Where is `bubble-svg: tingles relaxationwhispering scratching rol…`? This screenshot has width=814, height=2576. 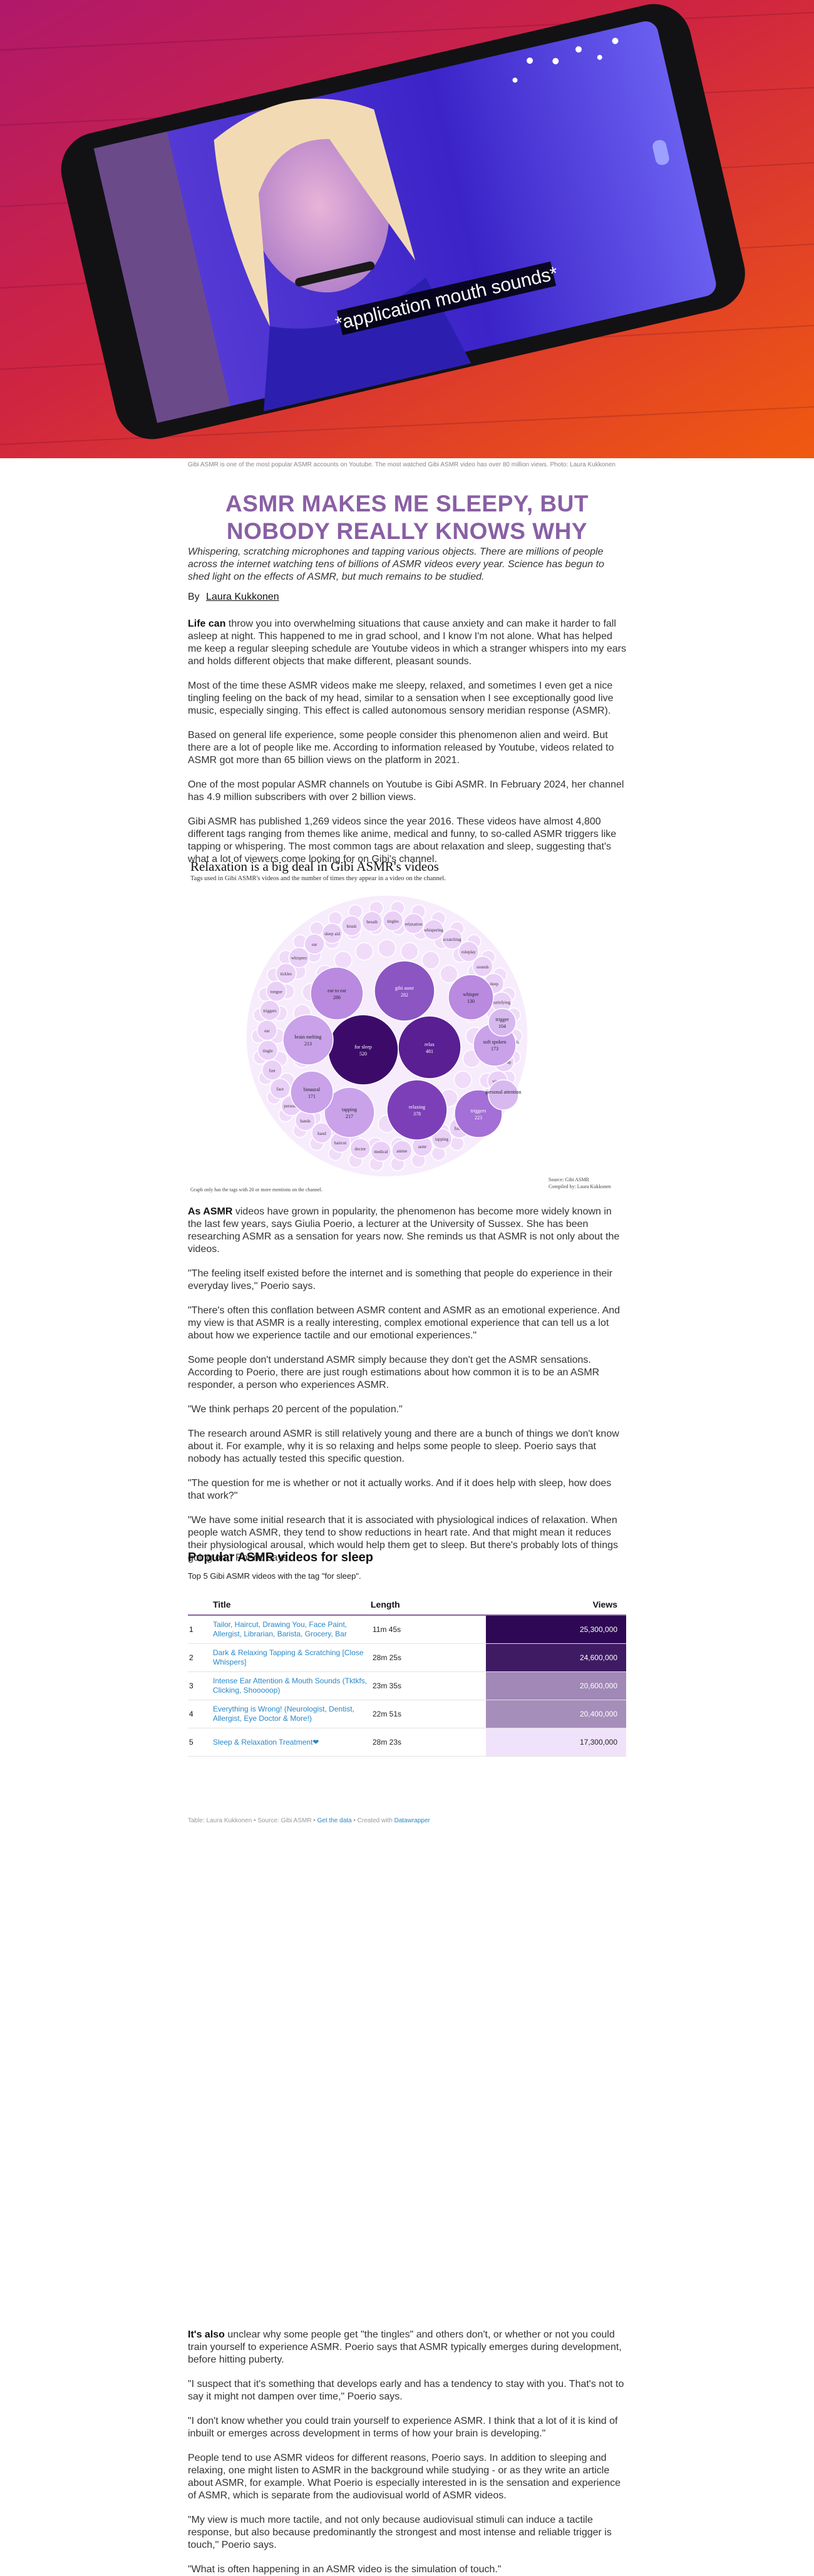
bubble-svg: tingles relaxationwhispering scratching rol… is located at coordinates (386, 1036).